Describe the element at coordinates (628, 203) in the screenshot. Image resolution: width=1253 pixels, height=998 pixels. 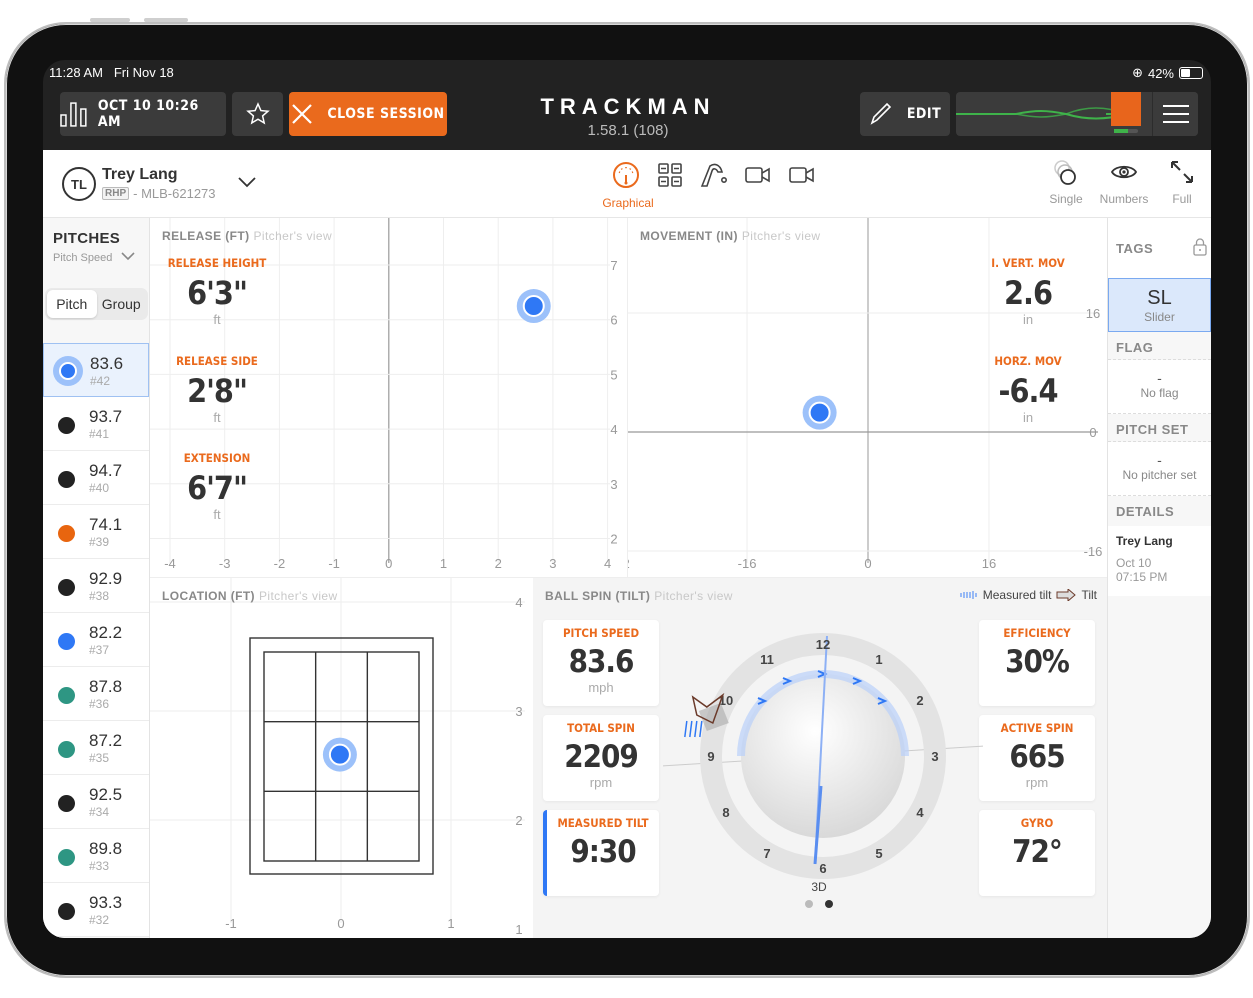
I see `active-view-label: Graphical` at that location.